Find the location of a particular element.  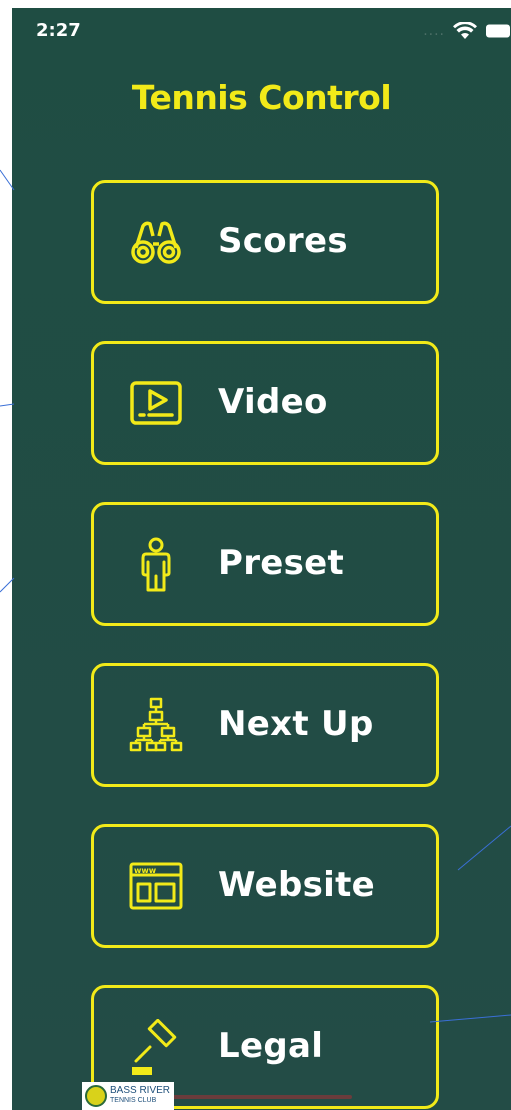

scores-button: Scores is located at coordinates (265, 242).